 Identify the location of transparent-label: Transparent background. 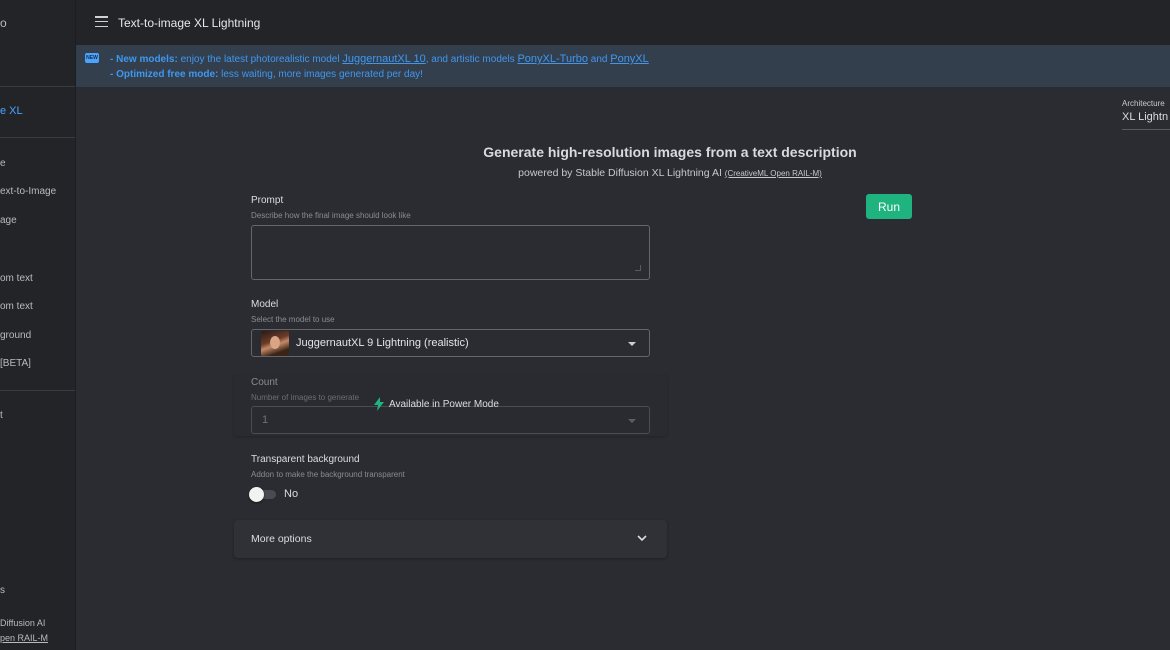
(305, 459).